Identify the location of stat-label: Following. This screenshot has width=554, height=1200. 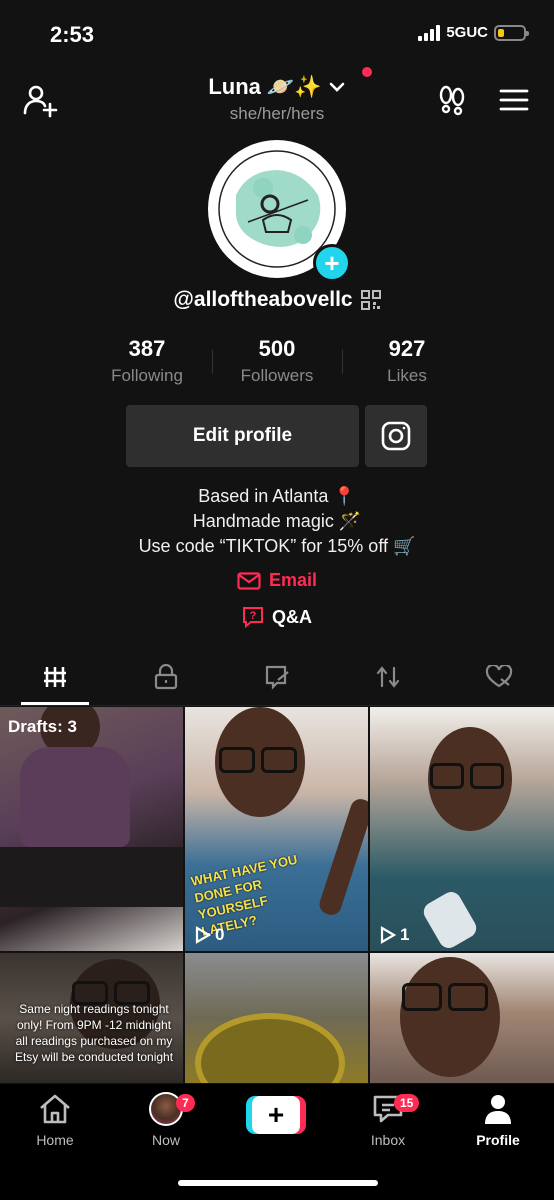
(147, 375).